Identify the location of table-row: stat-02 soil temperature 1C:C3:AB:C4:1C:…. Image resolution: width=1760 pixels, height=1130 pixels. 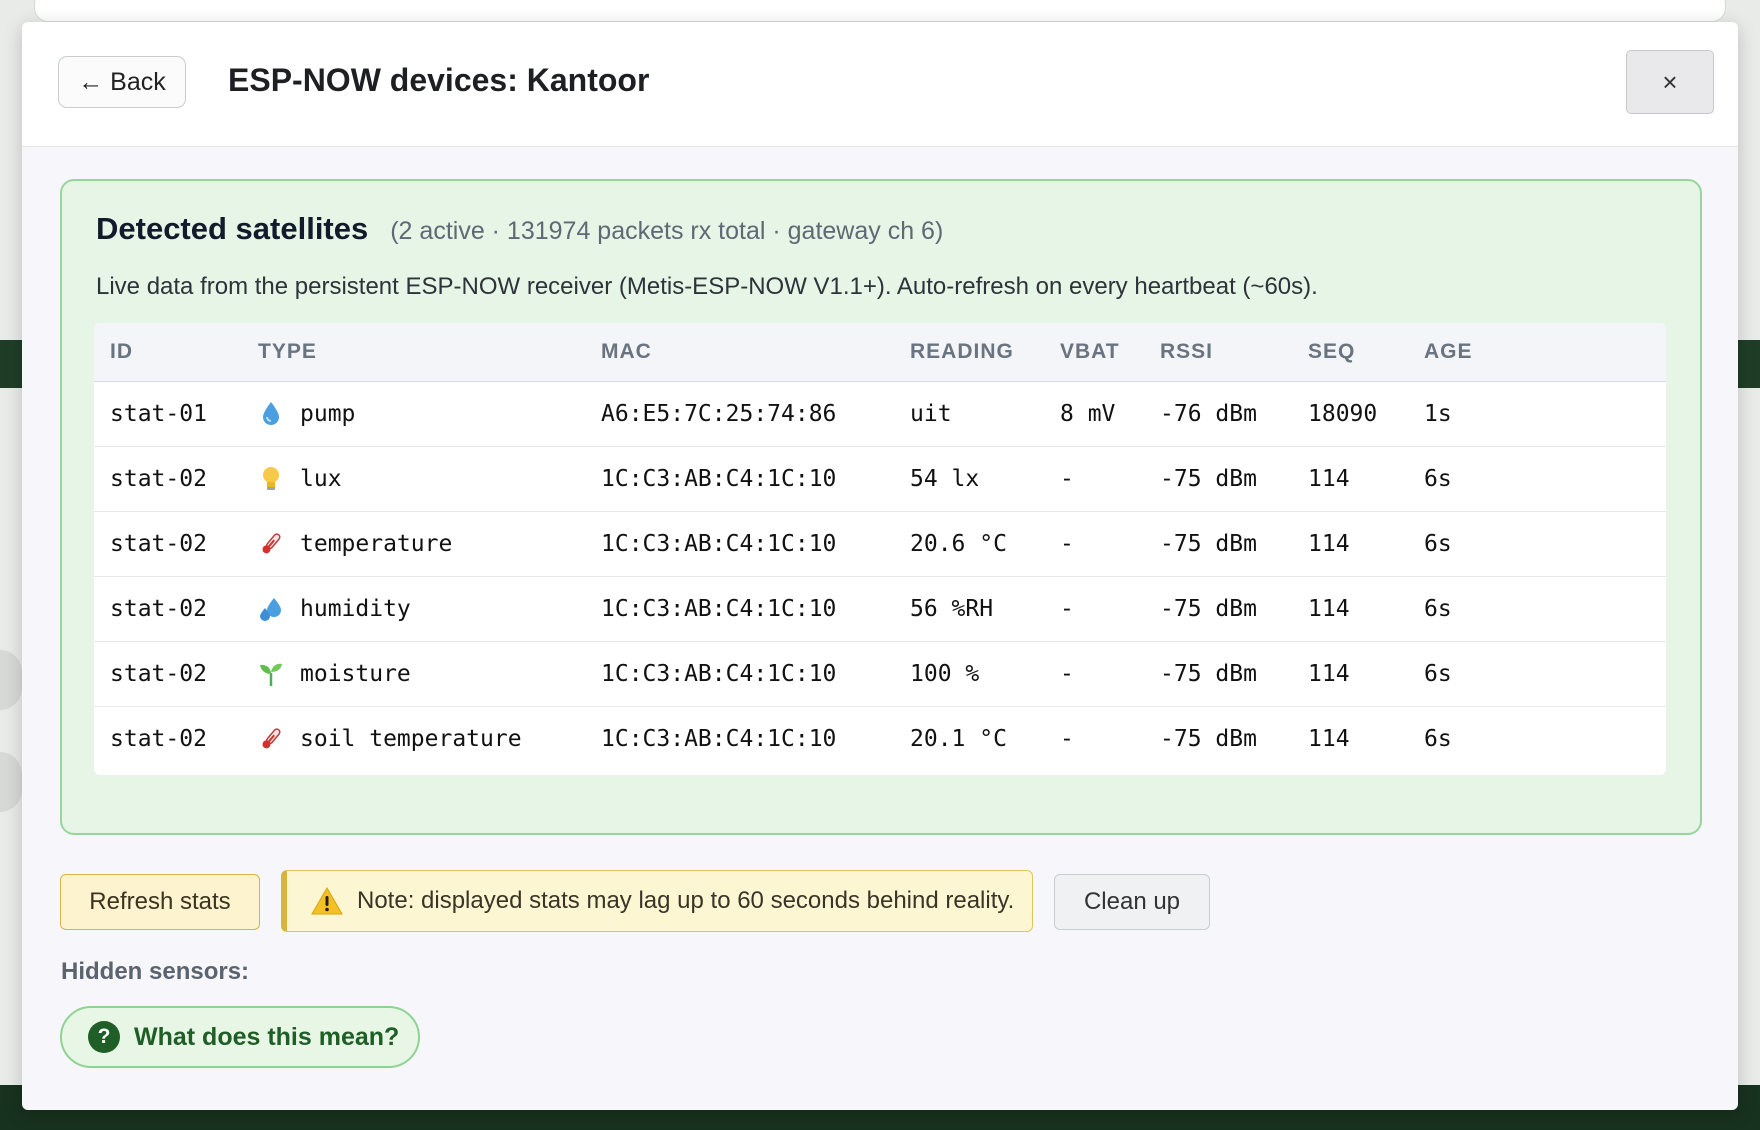
(880, 739).